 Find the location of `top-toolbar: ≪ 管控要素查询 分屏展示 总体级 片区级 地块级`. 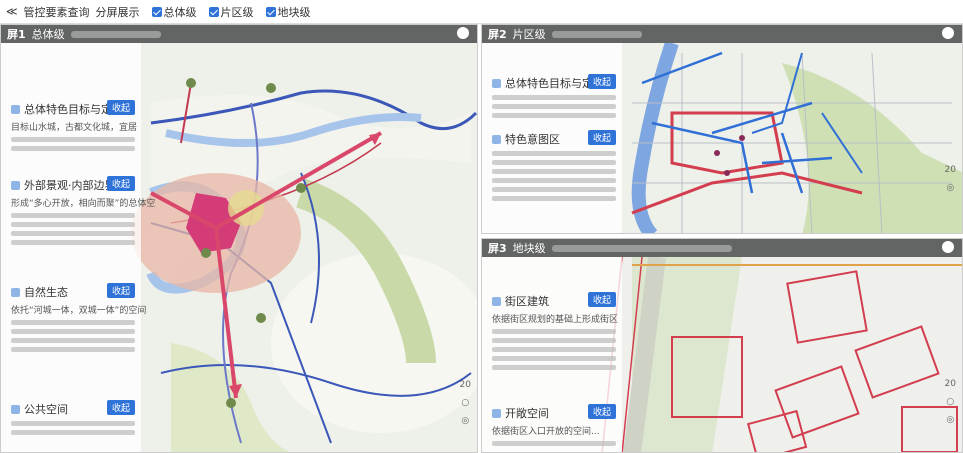

top-toolbar: ≪ 管控要素查询 分屏展示 总体级 片区级 地块级 is located at coordinates (481, 12).